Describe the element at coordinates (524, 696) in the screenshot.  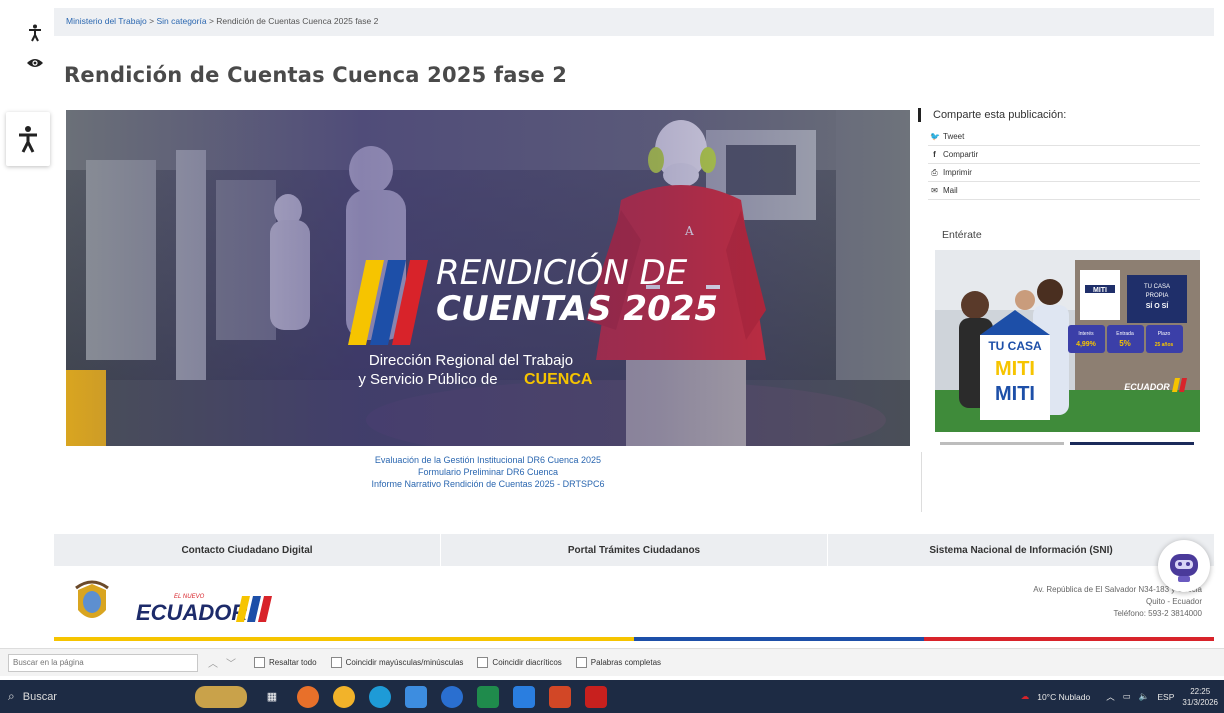
I see `store-icon` at that location.